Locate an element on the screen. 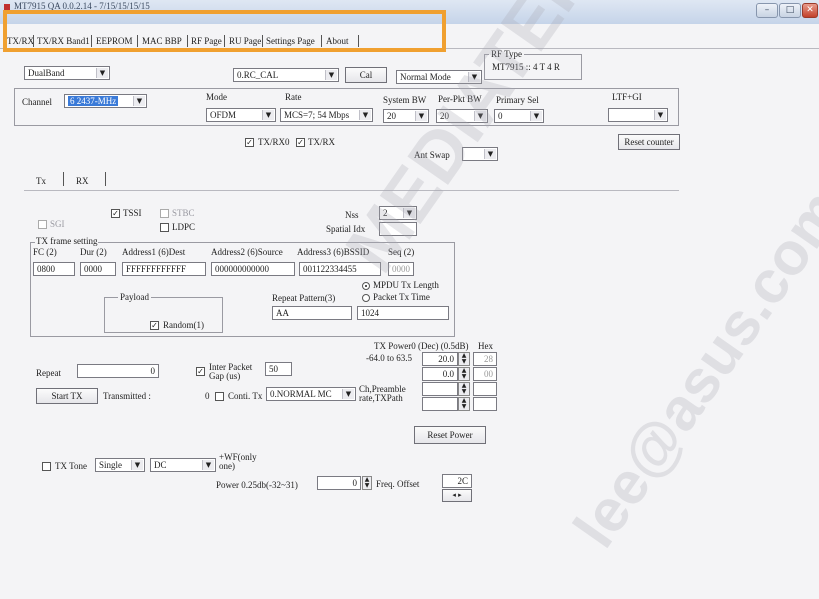 The image size is (819, 599). tab-settings-page: Settings Page is located at coordinates (290, 41).